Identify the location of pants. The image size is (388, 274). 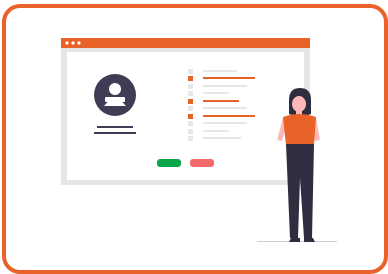
(300, 191).